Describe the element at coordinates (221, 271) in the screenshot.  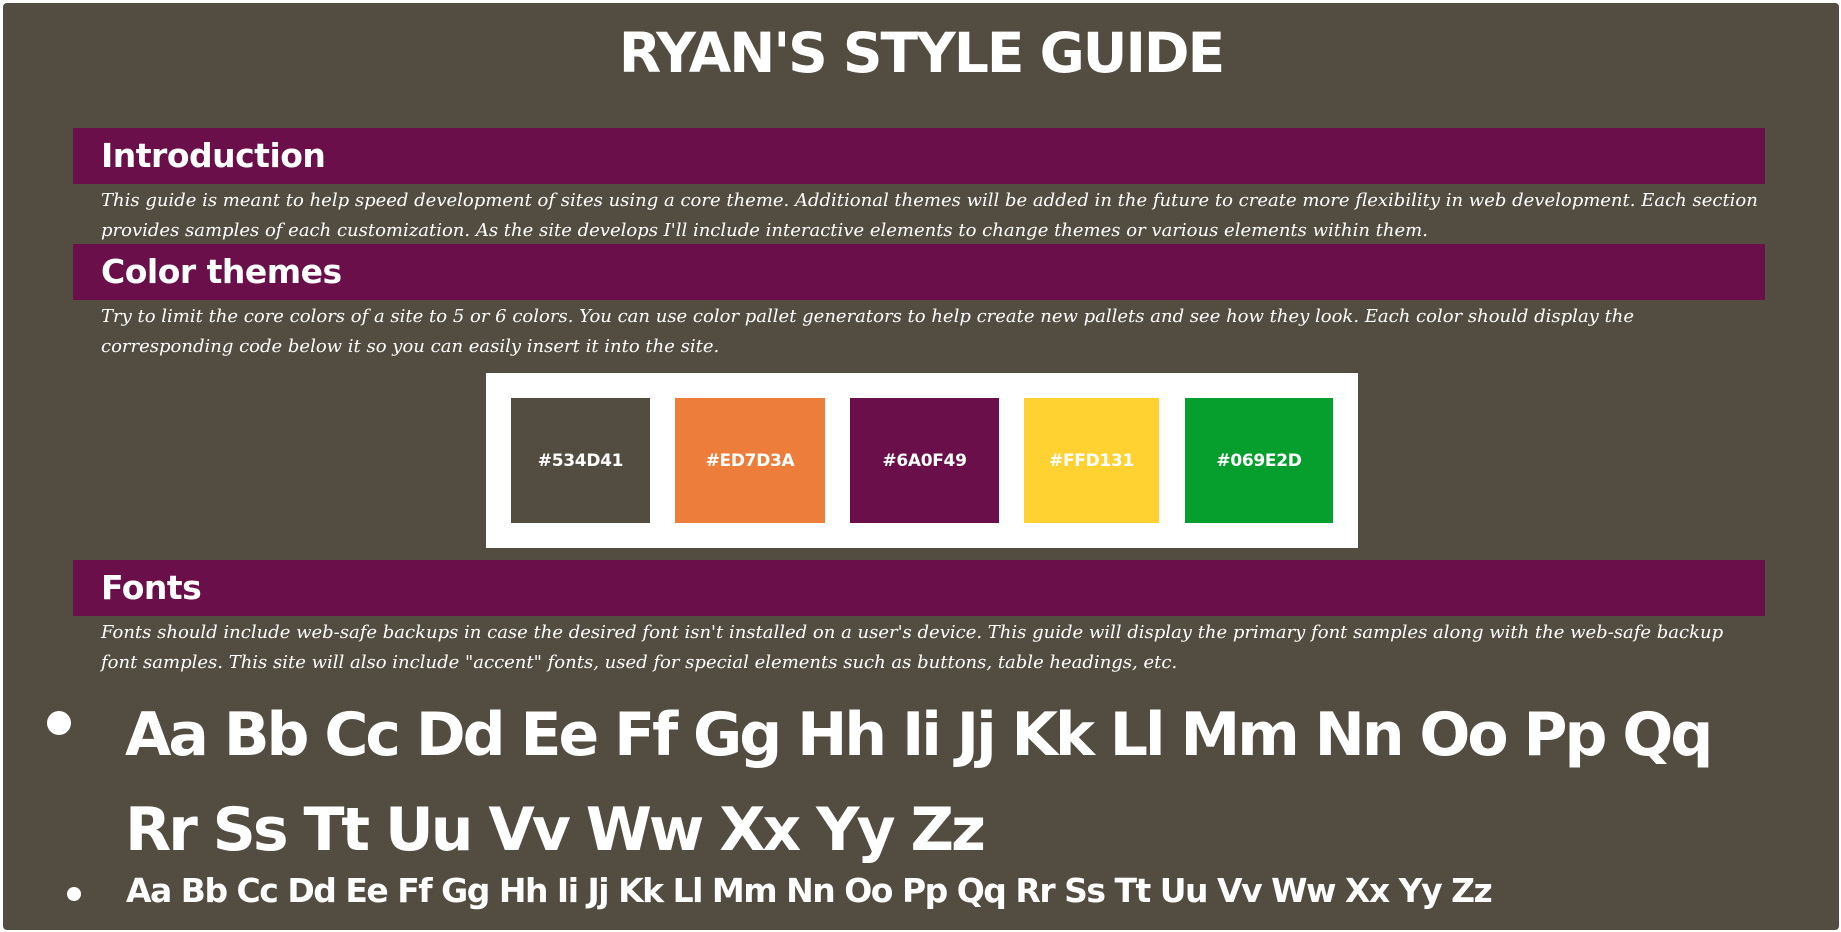
I see `section-heading-color-themes: Color themes` at that location.